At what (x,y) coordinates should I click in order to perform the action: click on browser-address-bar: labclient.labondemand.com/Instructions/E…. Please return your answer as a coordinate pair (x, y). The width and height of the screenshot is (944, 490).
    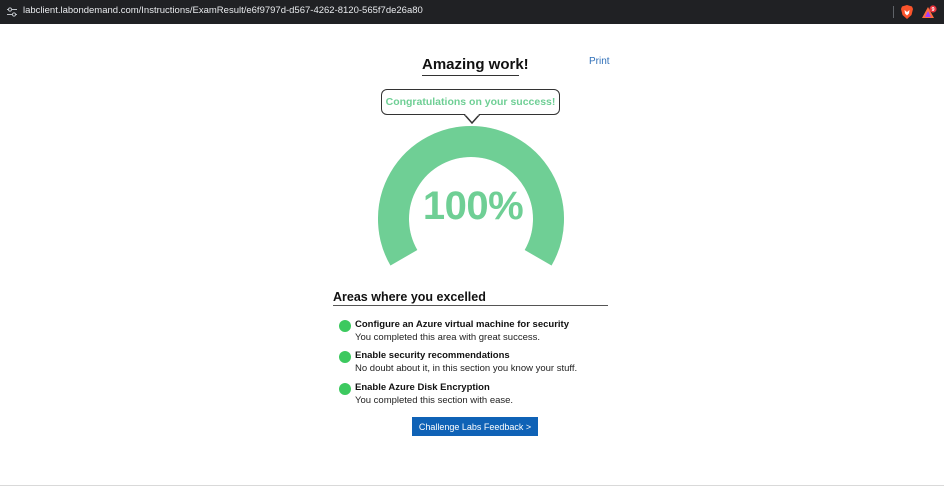
    Looking at the image, I should click on (472, 12).